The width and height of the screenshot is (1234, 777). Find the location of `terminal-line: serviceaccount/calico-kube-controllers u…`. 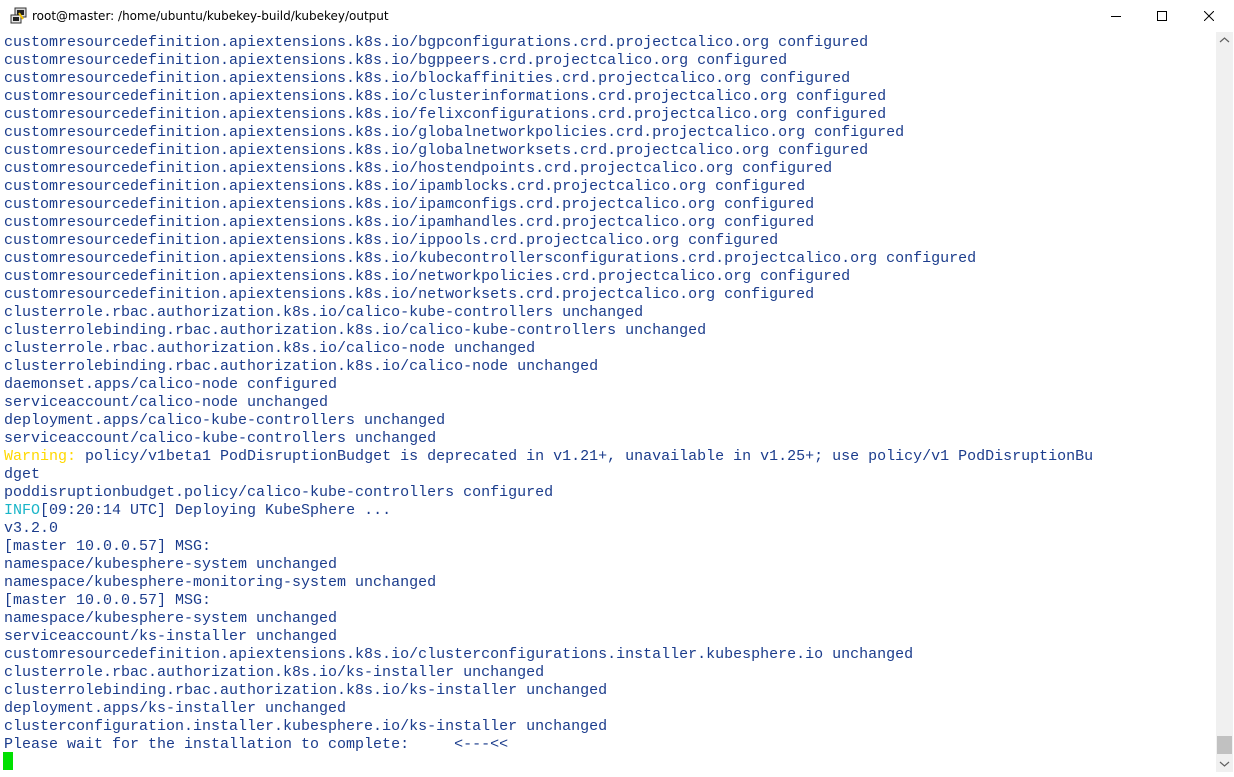

terminal-line: serviceaccount/calico-kube-controllers u… is located at coordinates (220, 438).